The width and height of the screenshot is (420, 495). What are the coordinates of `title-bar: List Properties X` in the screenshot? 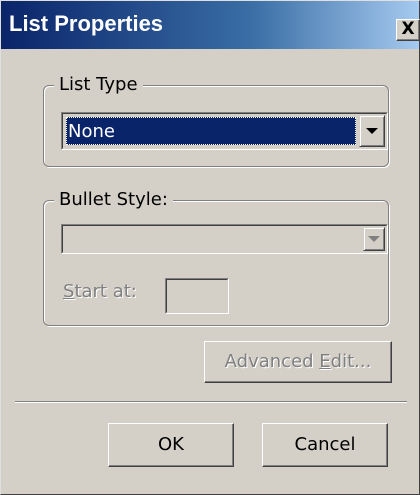 It's located at (210, 25).